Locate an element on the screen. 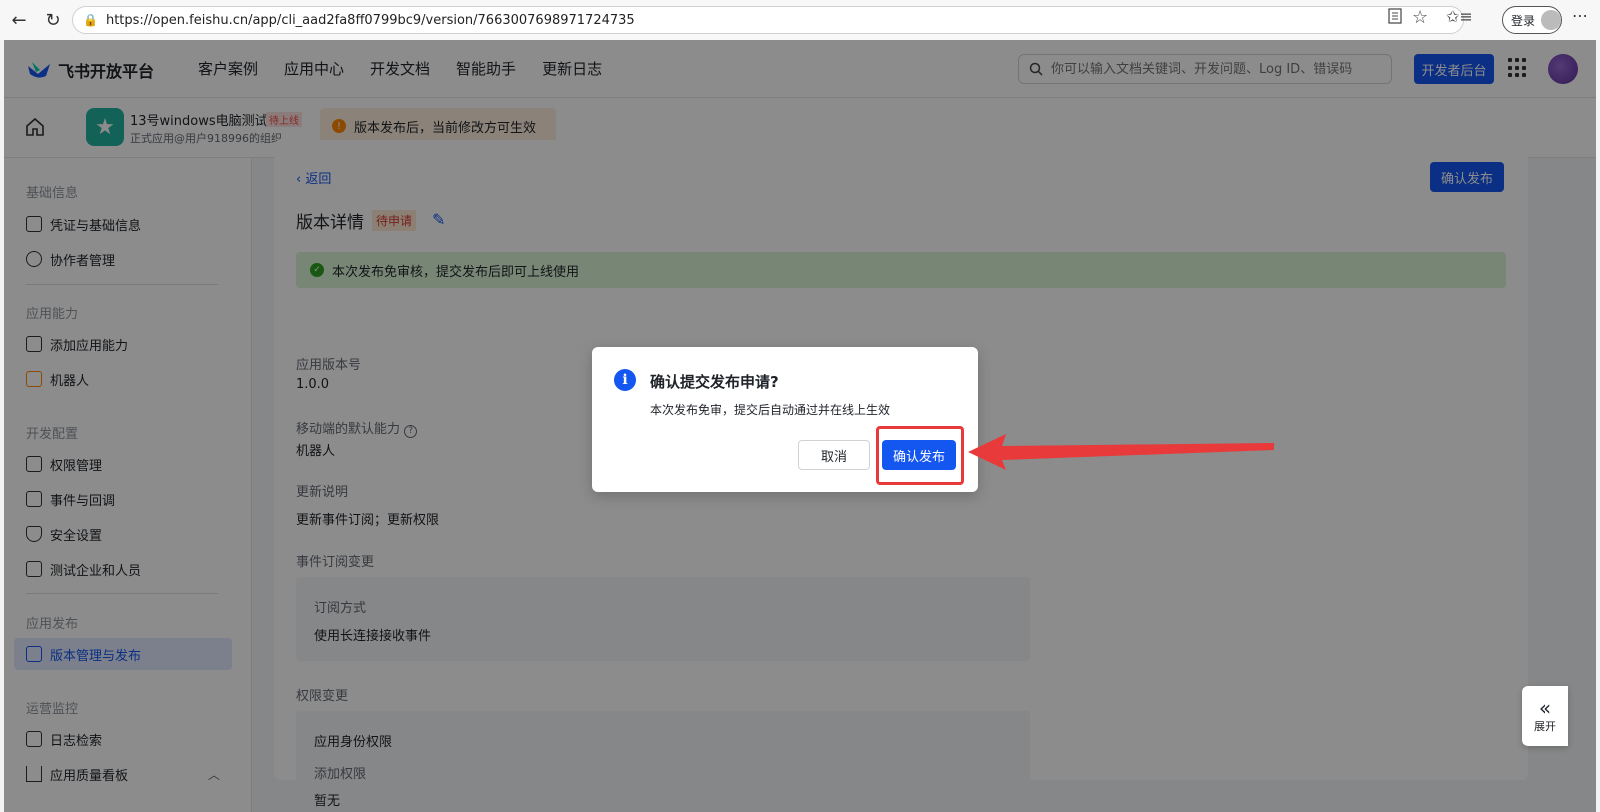  browser-login-button: 登录 is located at coordinates (1532, 20).